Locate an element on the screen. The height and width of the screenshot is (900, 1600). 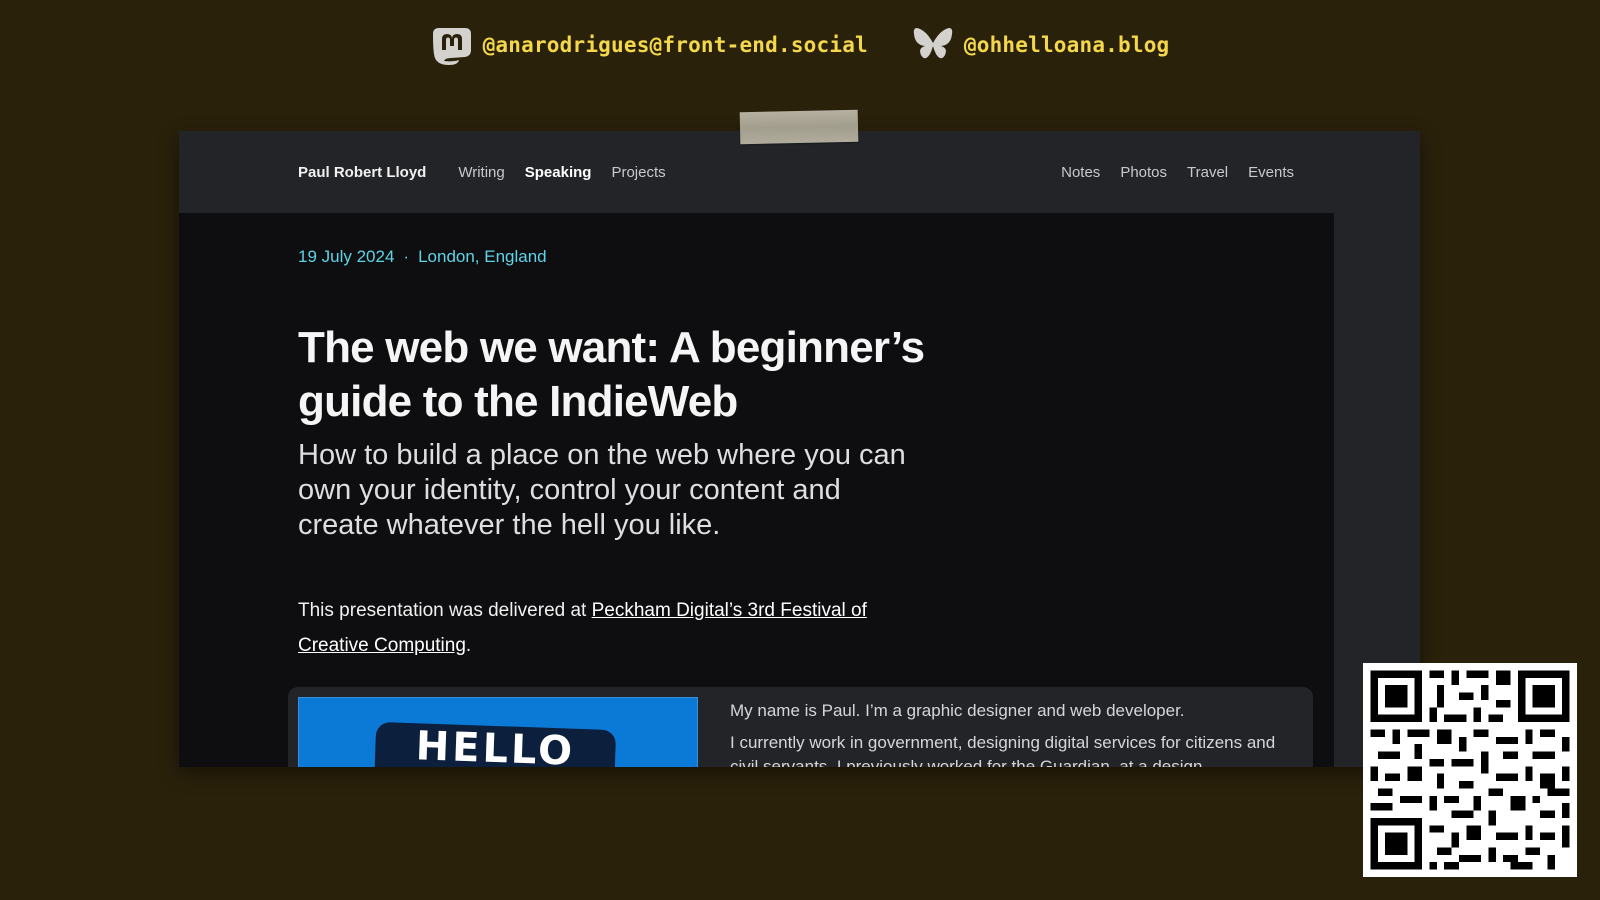
qr-code is located at coordinates (1470, 770).